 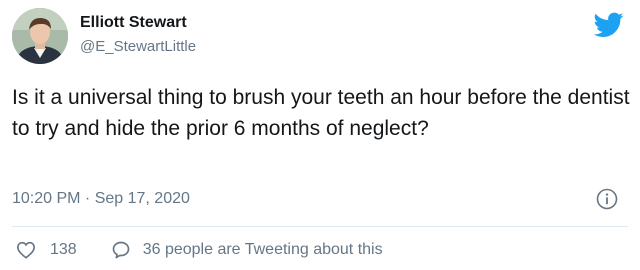 What do you see at coordinates (320, 226) in the screenshot?
I see `divider` at bounding box center [320, 226].